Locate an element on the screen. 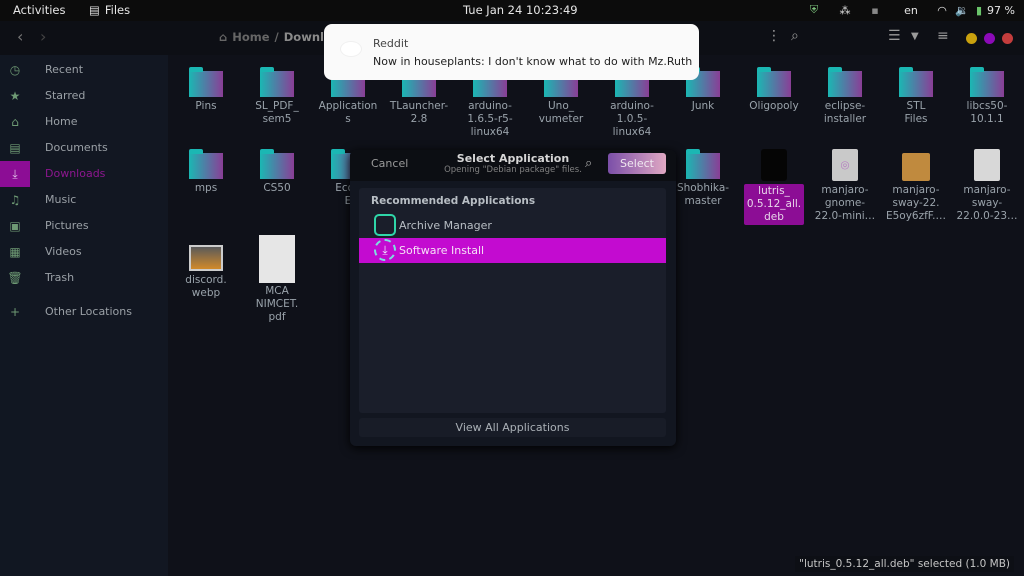  file-name: Oligopoly is located at coordinates (774, 106).